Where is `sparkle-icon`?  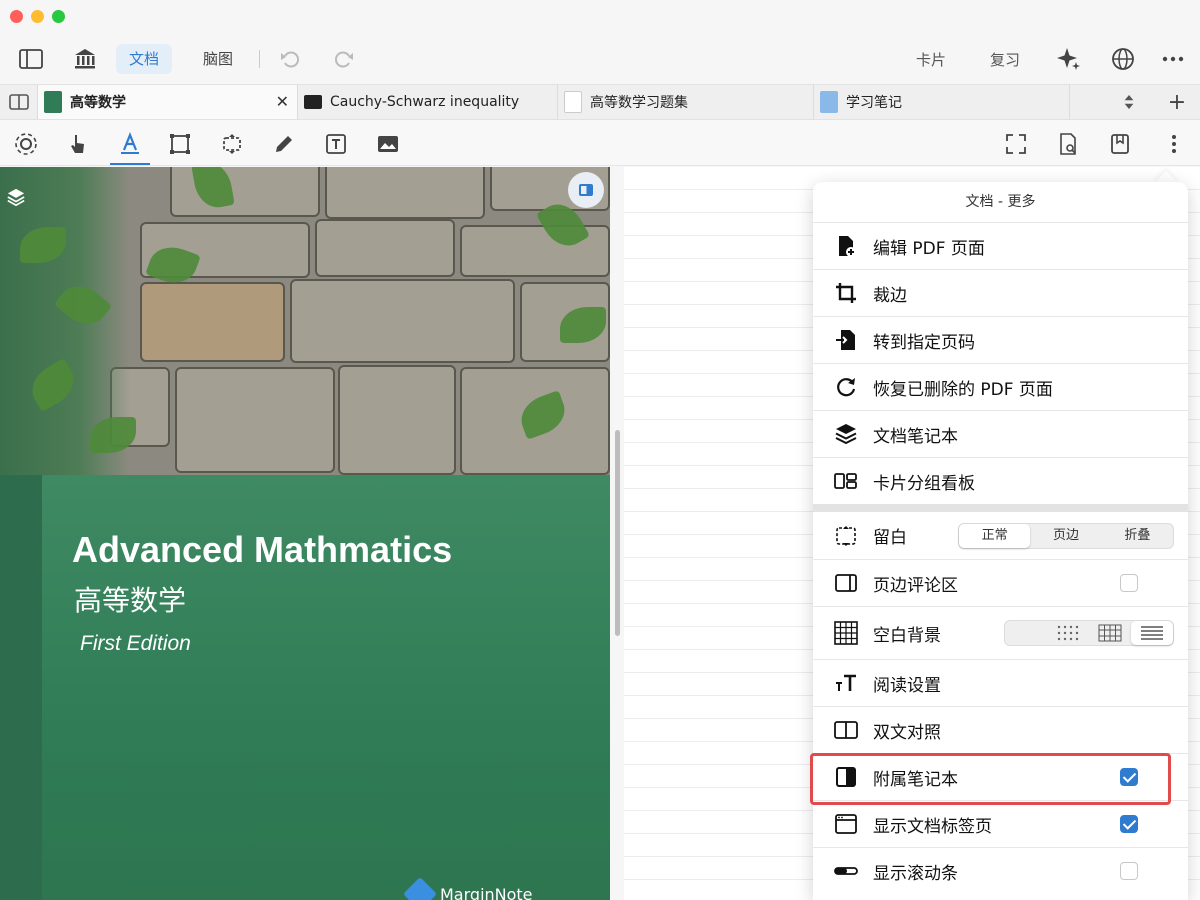
sparkle-icon is located at coordinates (1068, 59).